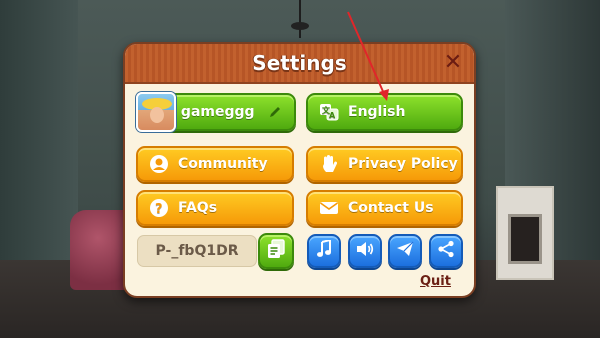 This screenshot has height=338, width=600. I want to click on svg-text: A, so click(332, 115).